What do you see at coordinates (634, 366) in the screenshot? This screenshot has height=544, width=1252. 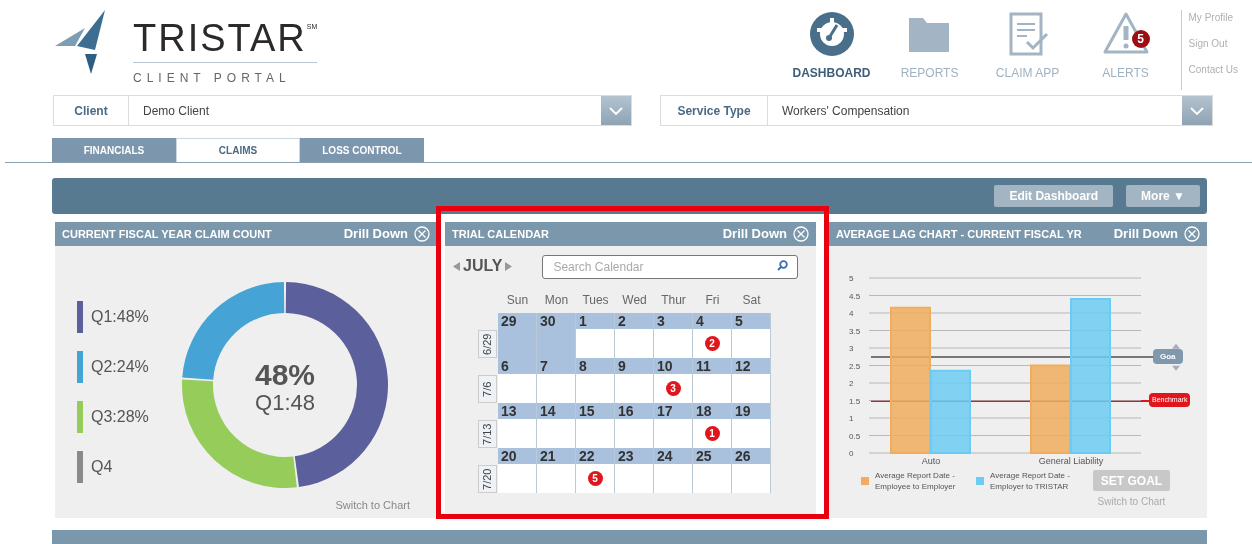 I see `day-number: 9` at bounding box center [634, 366].